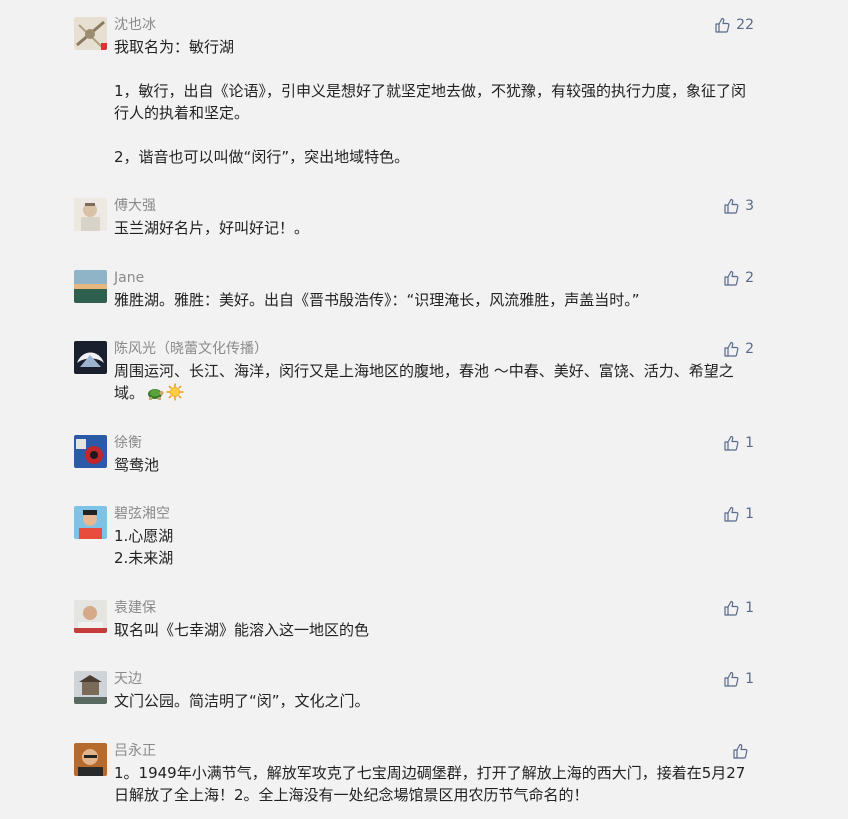 This screenshot has width=848, height=819. Describe the element at coordinates (377, 300) in the screenshot. I see `comment-text: 雅胜湖。雅胜：美好。出自《晋书殷浩传》：“识理淹长，风流雅胜，声盖当时。”` at that location.